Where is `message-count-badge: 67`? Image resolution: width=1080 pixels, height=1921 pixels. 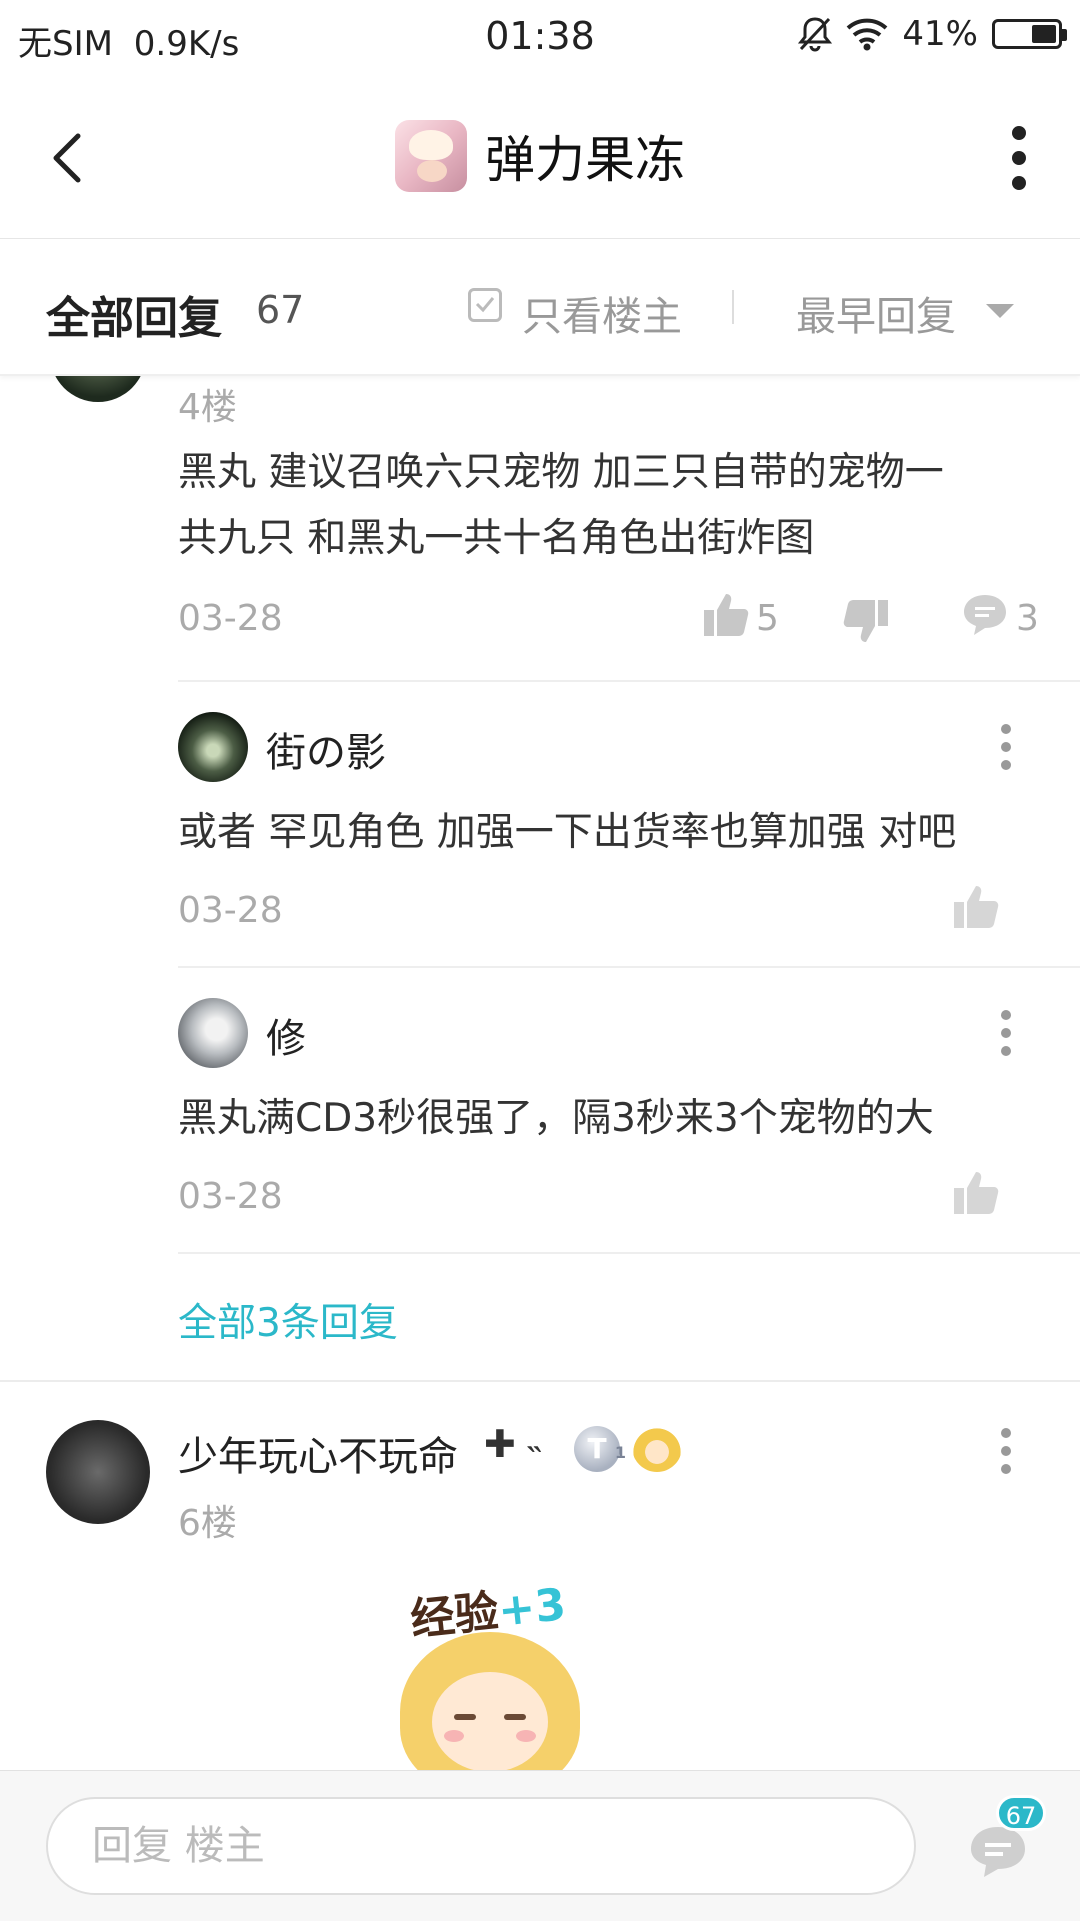 message-count-badge: 67 is located at coordinates (1021, 1813).